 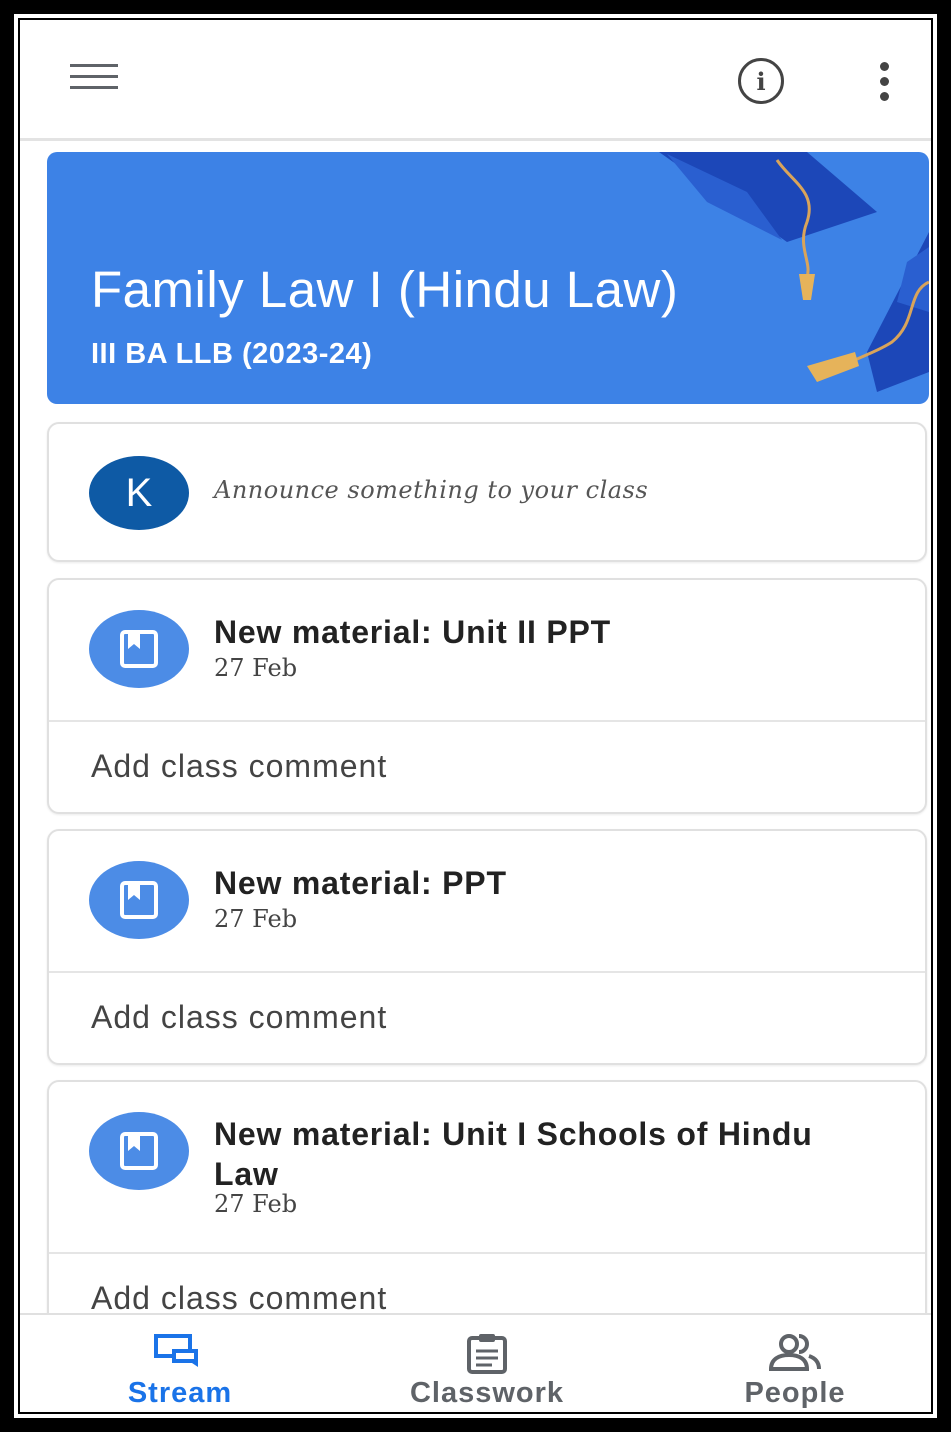 I want to click on hamburger-menu-icon, so click(x=95, y=79).